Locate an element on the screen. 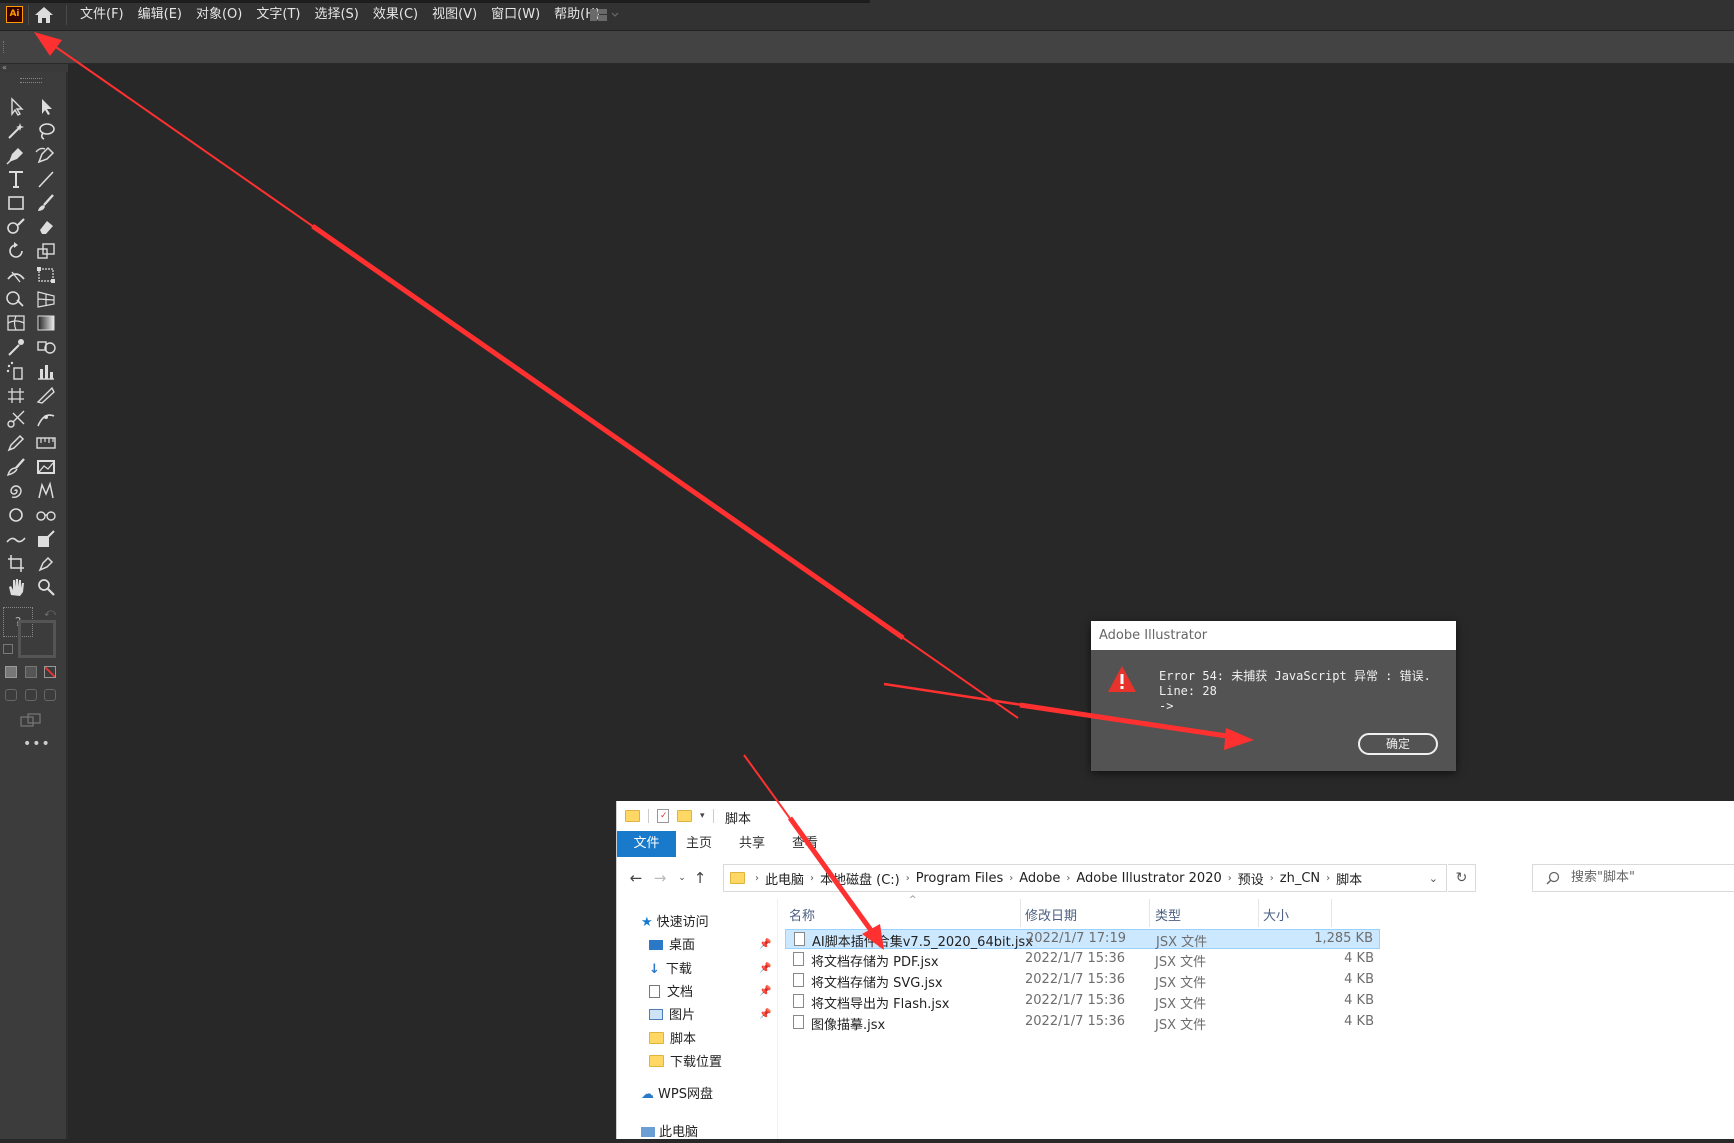 Image resolution: width=1734 pixels, height=1143 pixels. color-mode-icon is located at coordinates (11, 672).